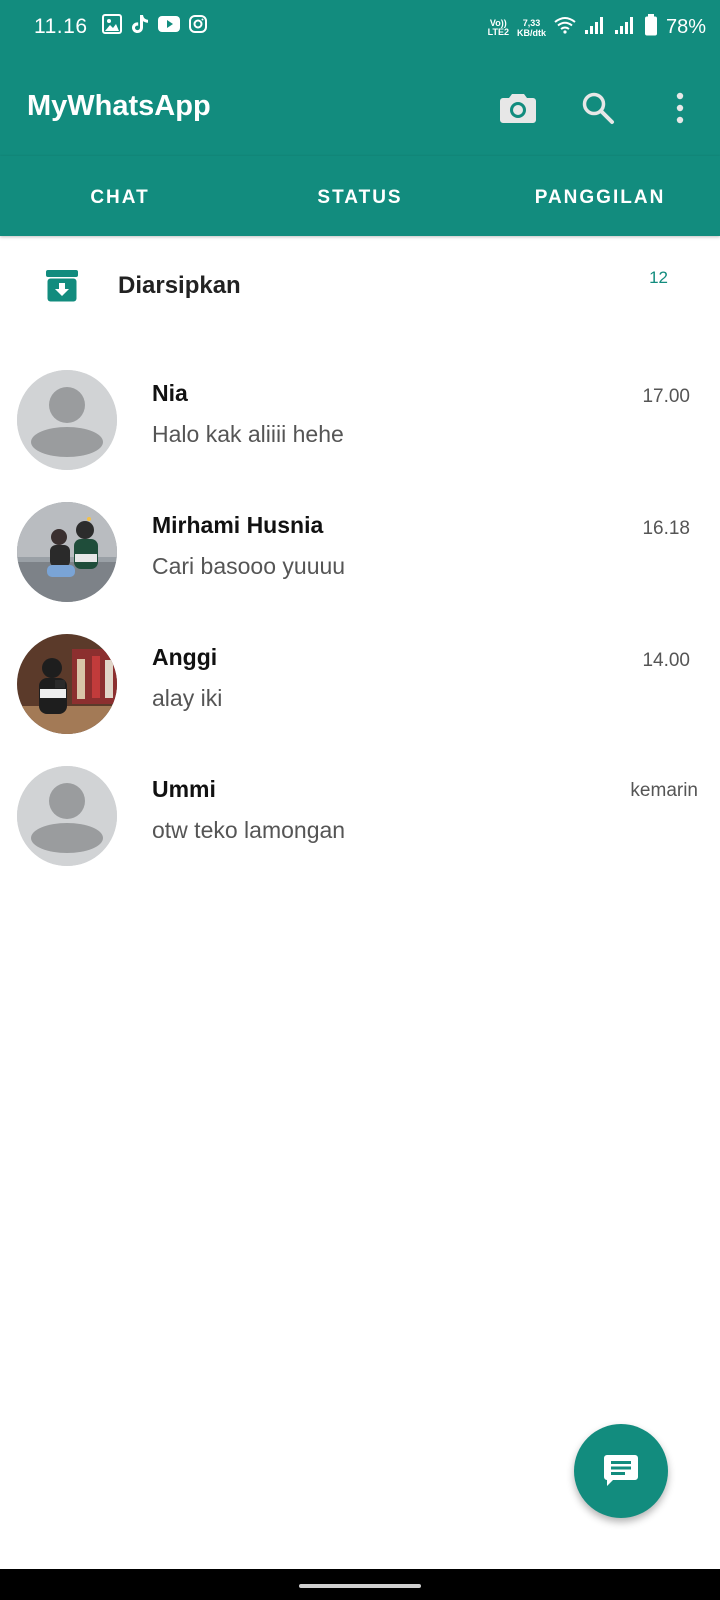 The width and height of the screenshot is (720, 1600). What do you see at coordinates (360, 106) in the screenshot?
I see `app-bar: MyWhatsApp` at bounding box center [360, 106].